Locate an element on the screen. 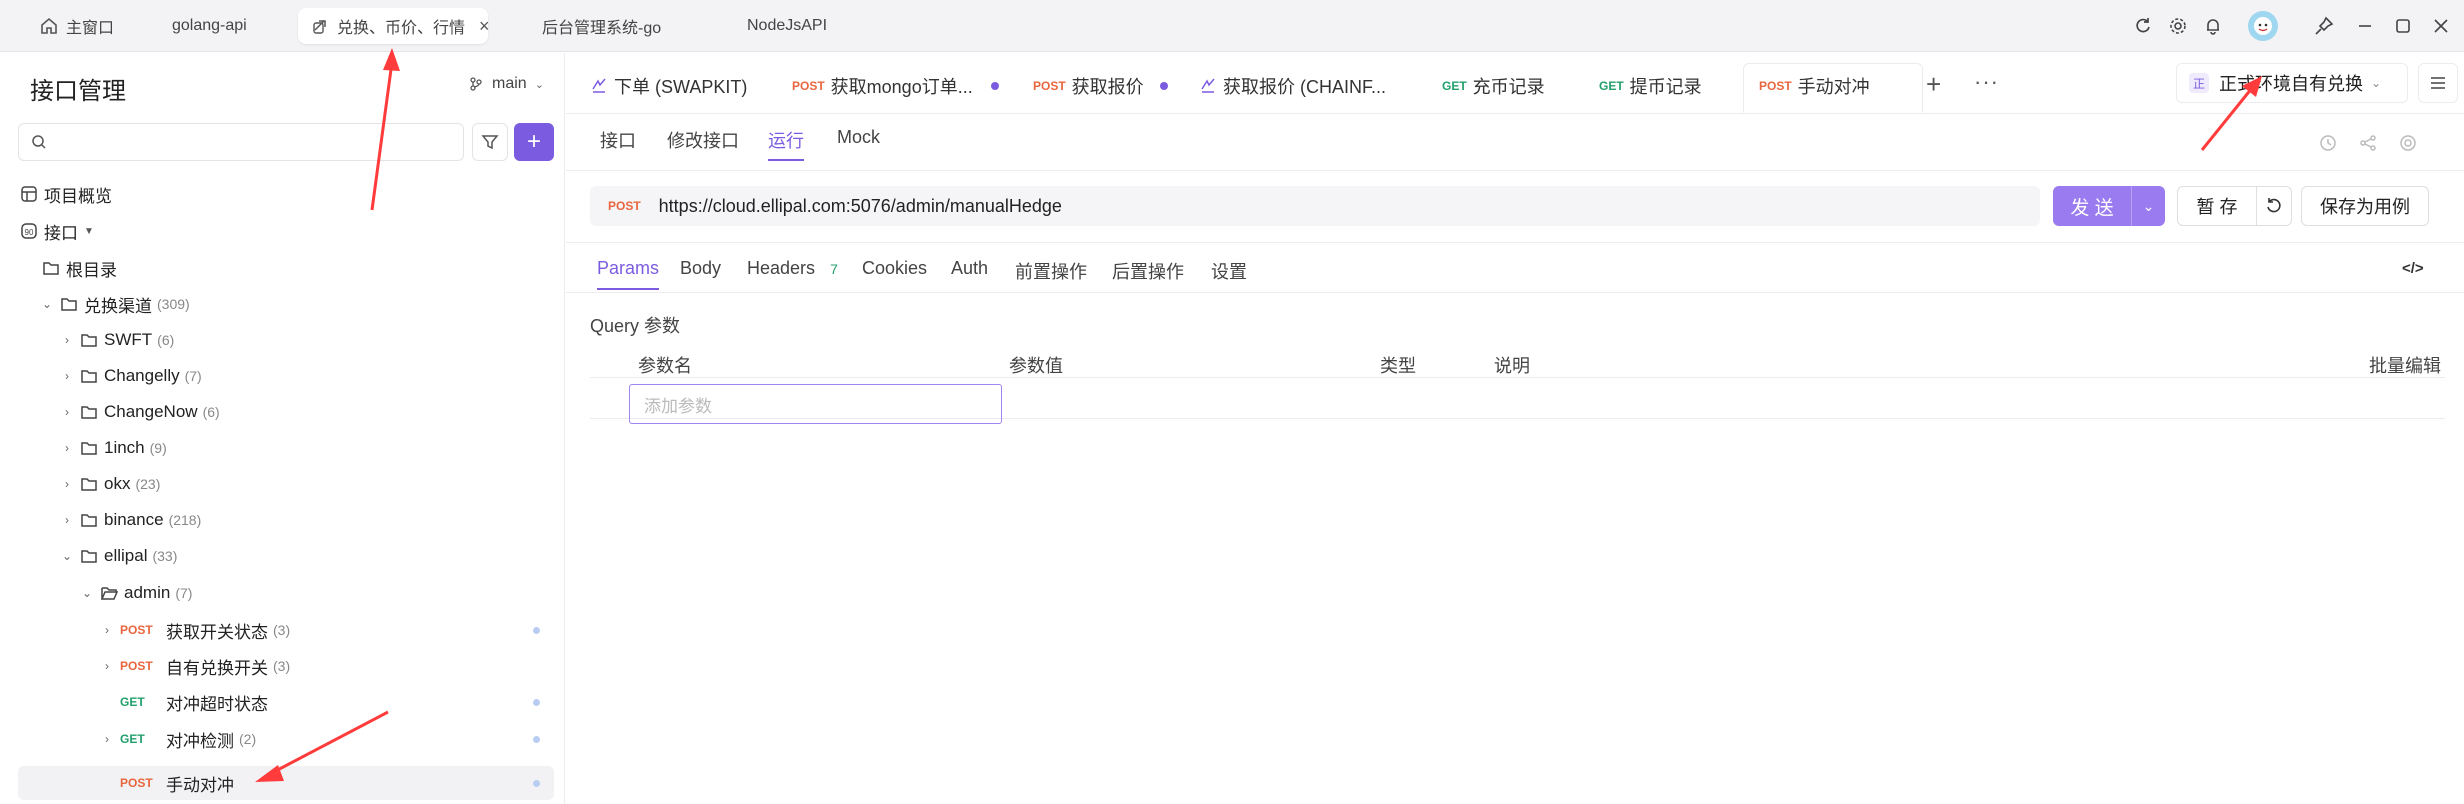 The image size is (2464, 804). folder-label: 1inch is located at coordinates (124, 447).